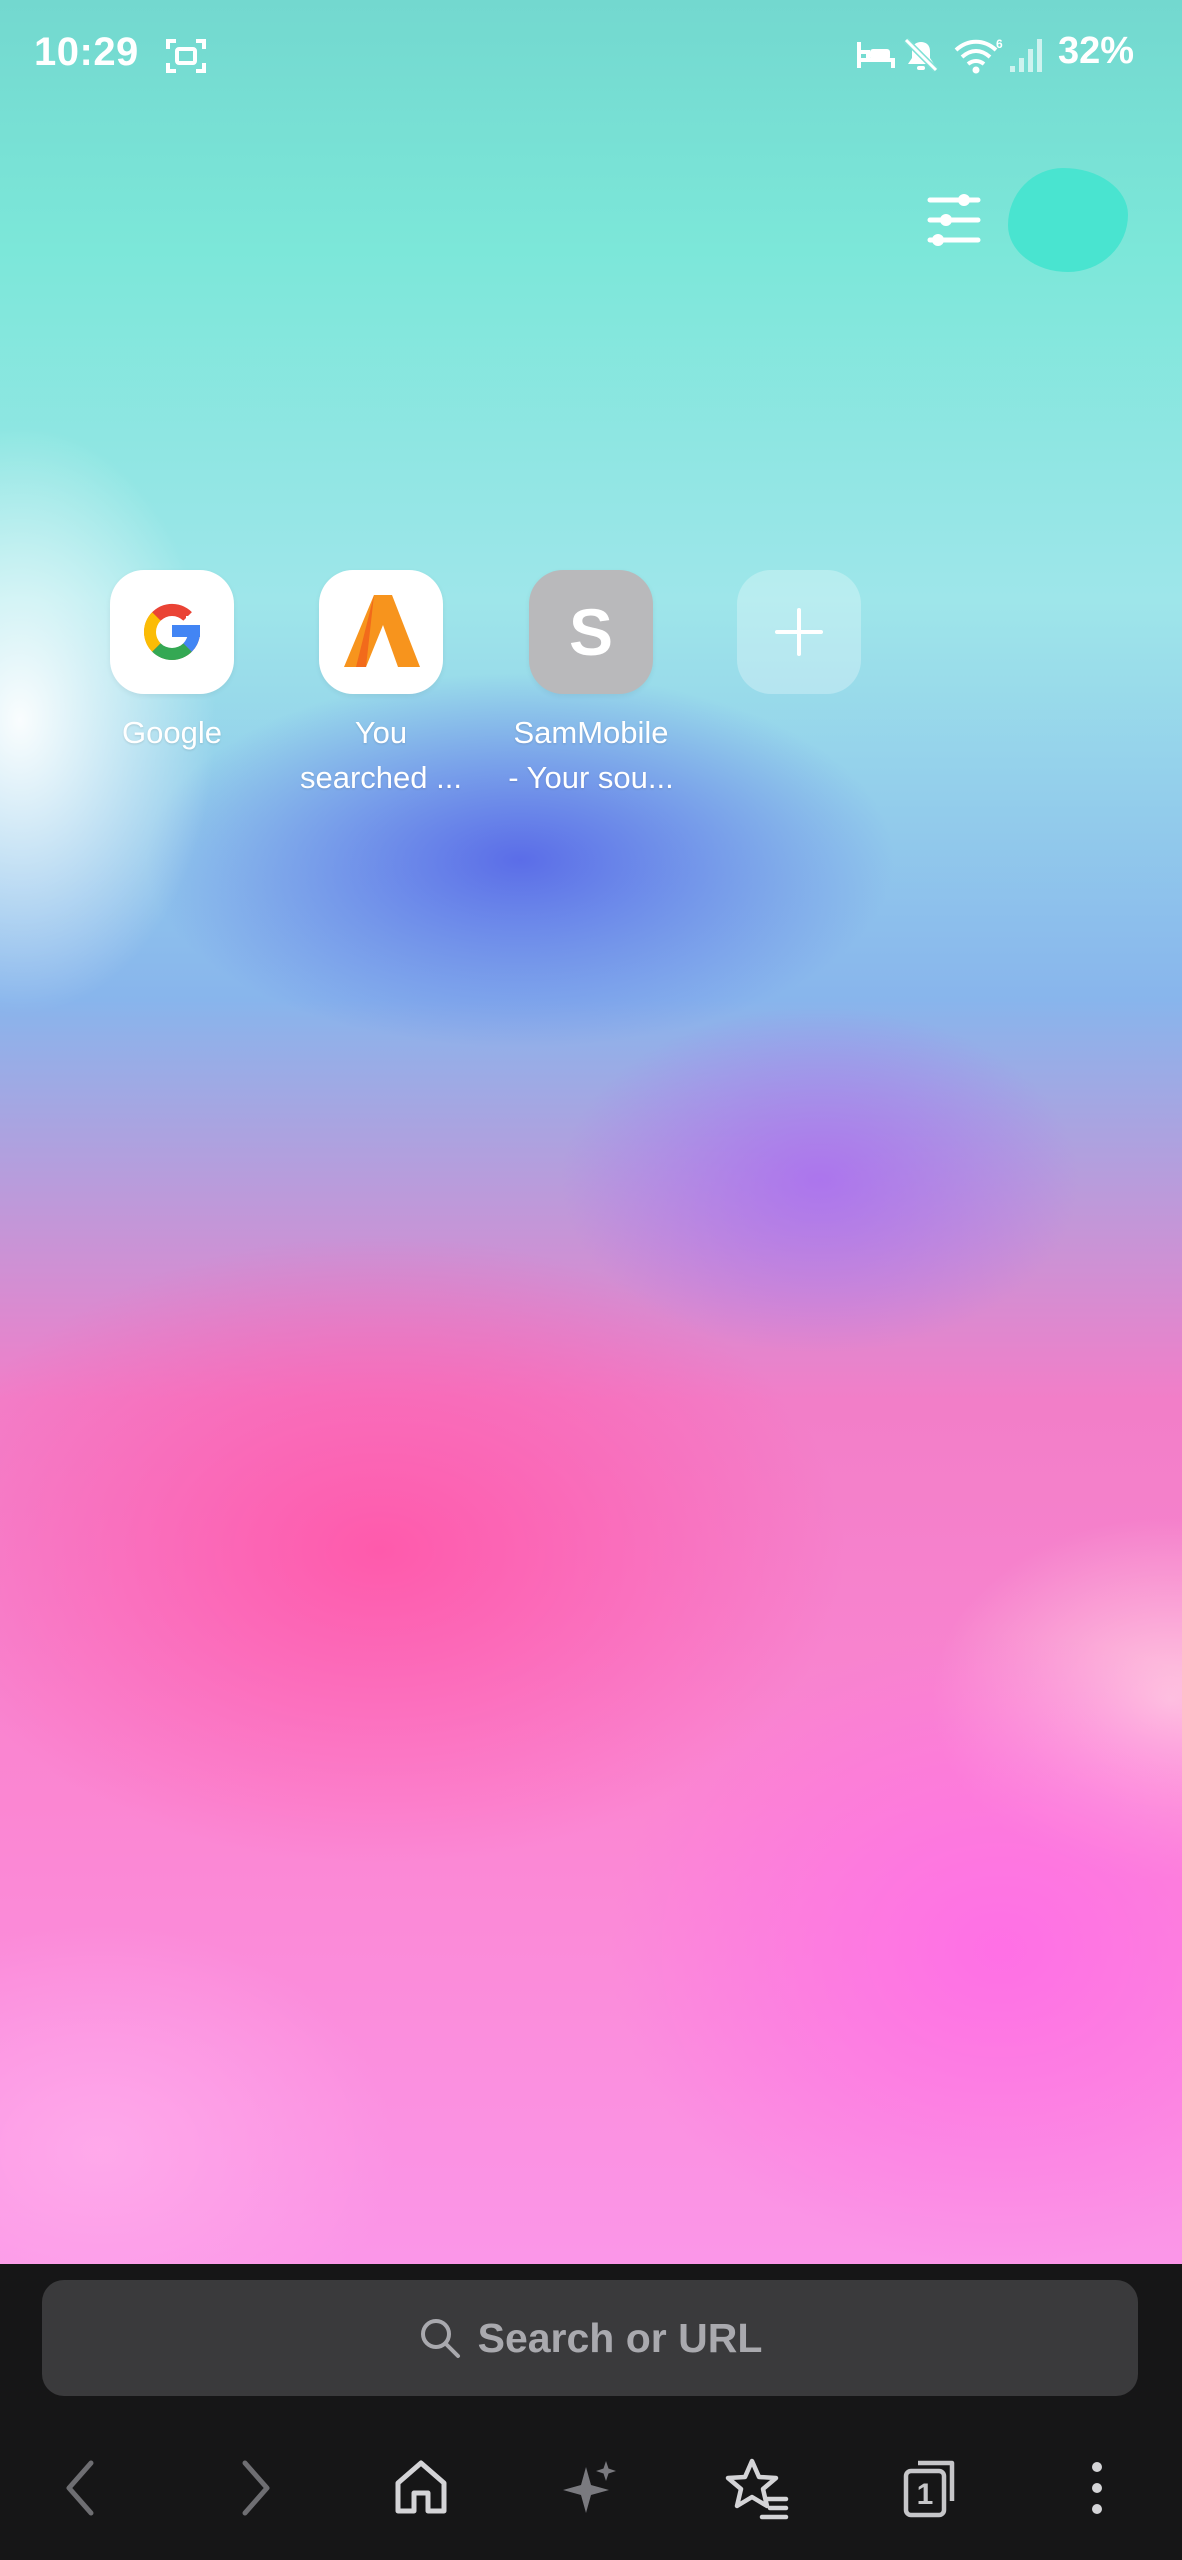 The image size is (1182, 2560). I want to click on tabs-button: 1, so click(929, 2488).